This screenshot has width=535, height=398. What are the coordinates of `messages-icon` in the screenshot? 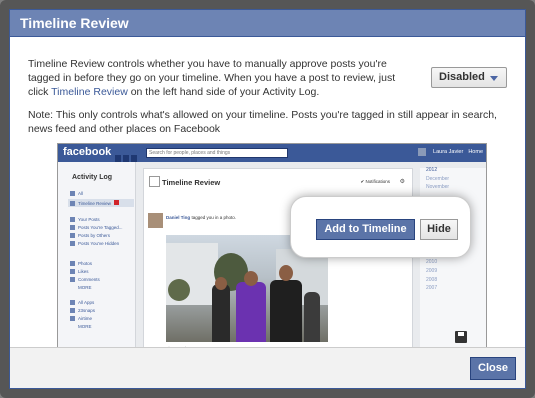 It's located at (126, 158).